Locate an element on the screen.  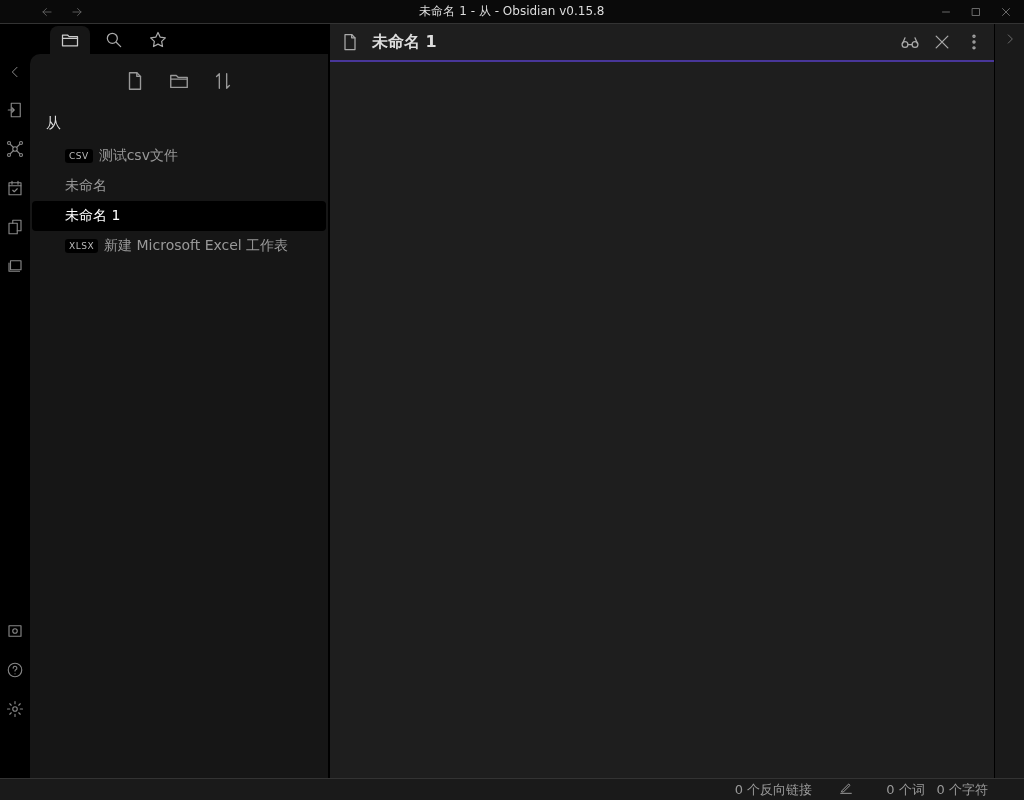
help-icon is located at coordinates (15, 670).